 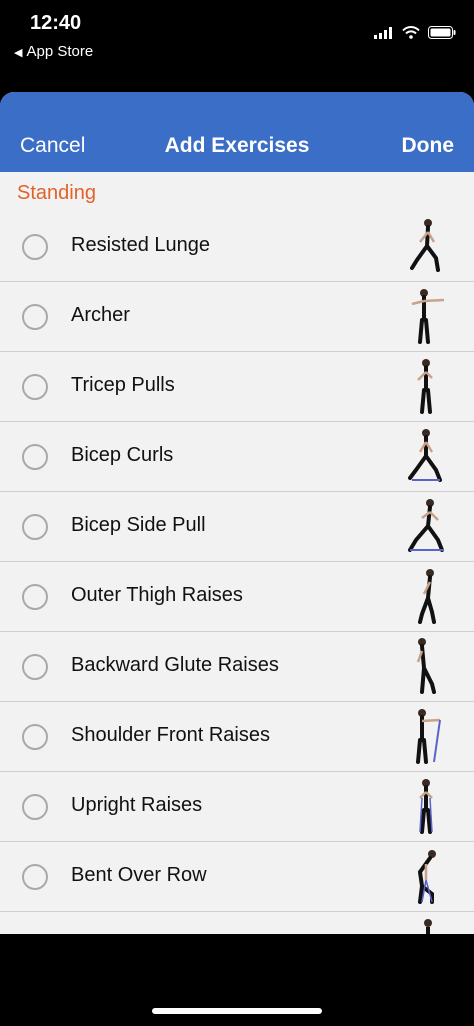 What do you see at coordinates (157, 595) in the screenshot?
I see `exercise-label: Outer Thigh Raises` at bounding box center [157, 595].